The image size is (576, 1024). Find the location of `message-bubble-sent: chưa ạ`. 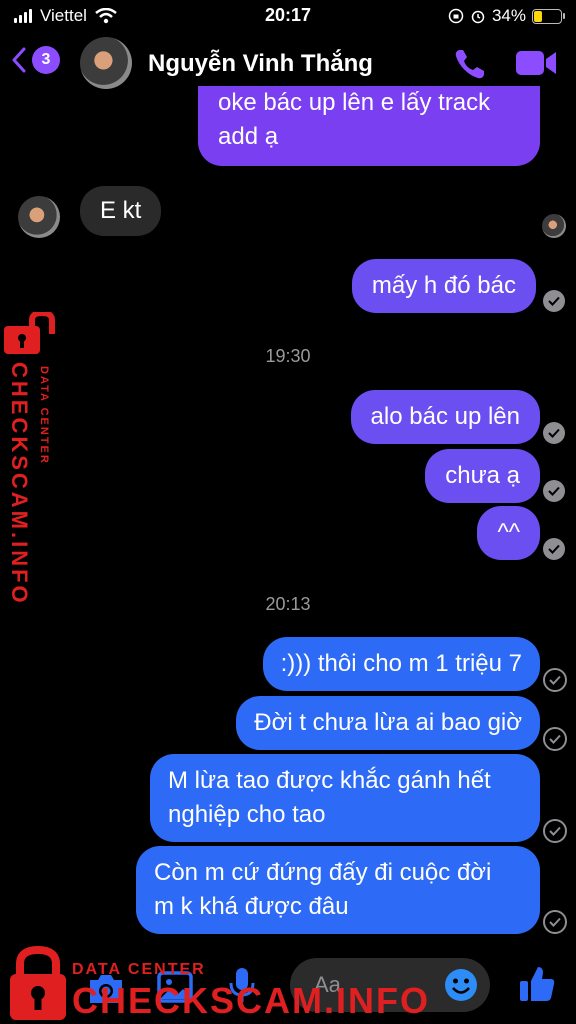

message-bubble-sent: chưa ạ is located at coordinates (482, 476).